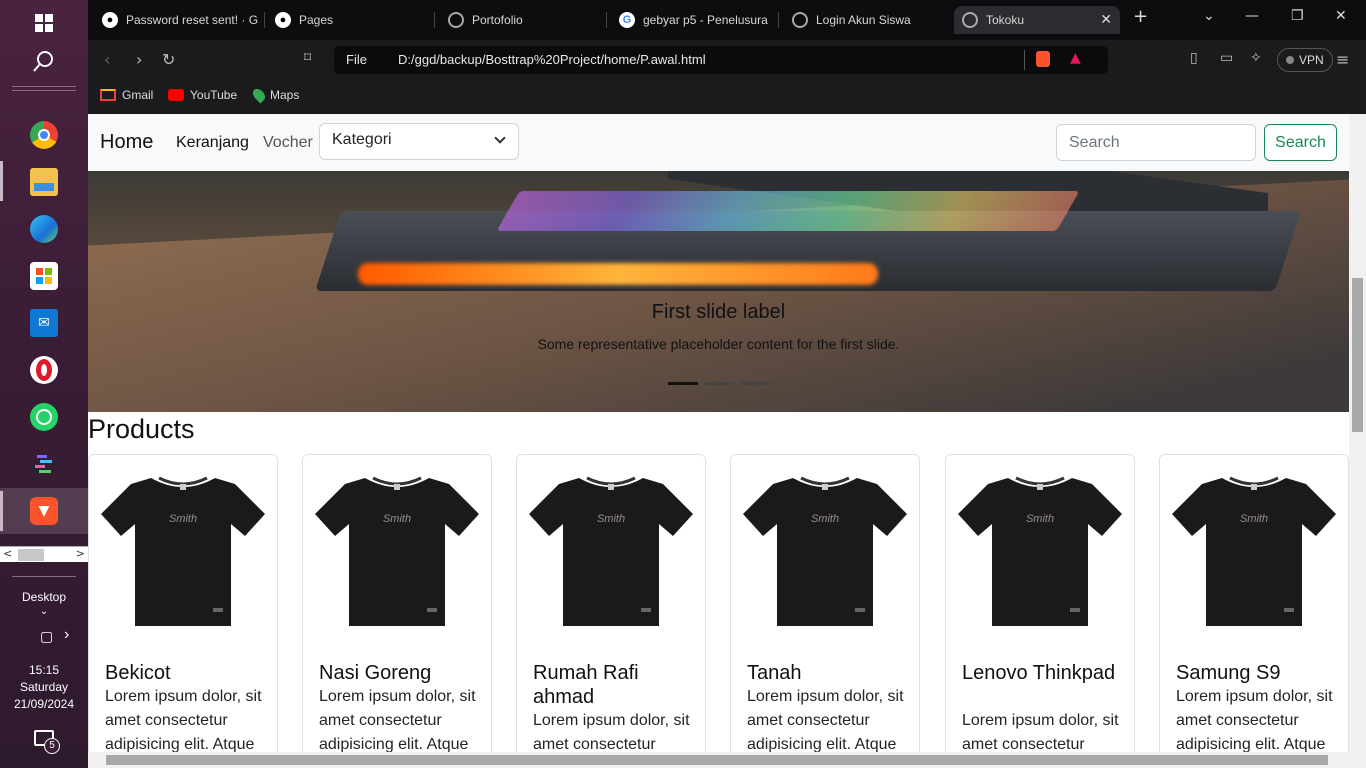 The height and width of the screenshot is (768, 1366). Describe the element at coordinates (108, 95) in the screenshot. I see `gmail-icon` at that location.